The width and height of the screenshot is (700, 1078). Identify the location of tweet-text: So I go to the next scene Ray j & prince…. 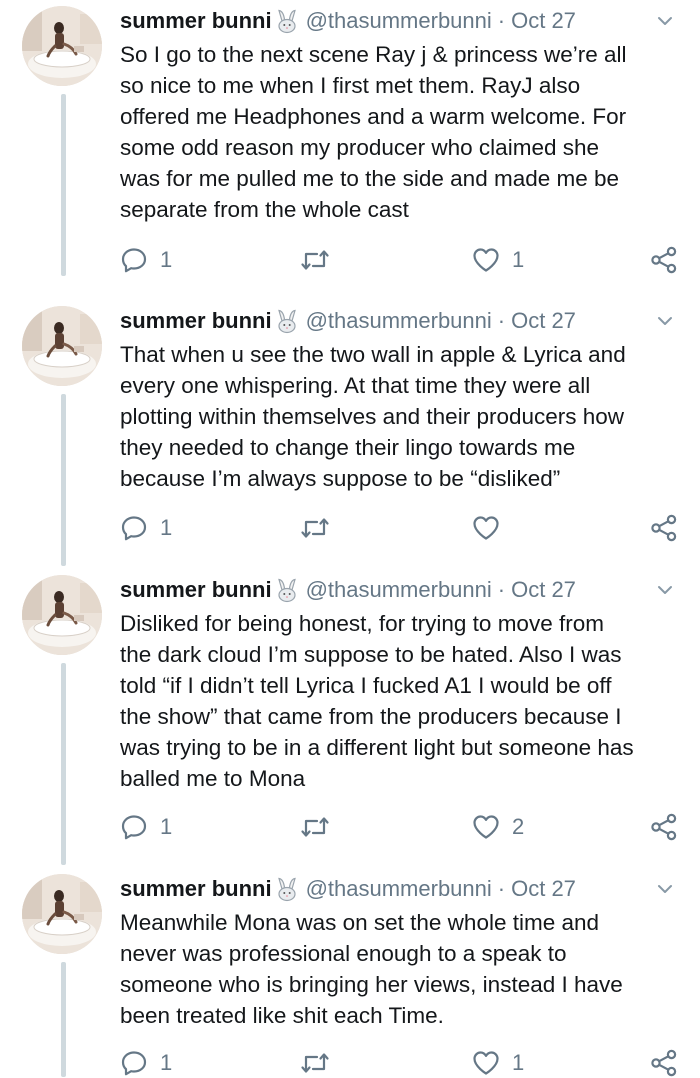
(373, 132).